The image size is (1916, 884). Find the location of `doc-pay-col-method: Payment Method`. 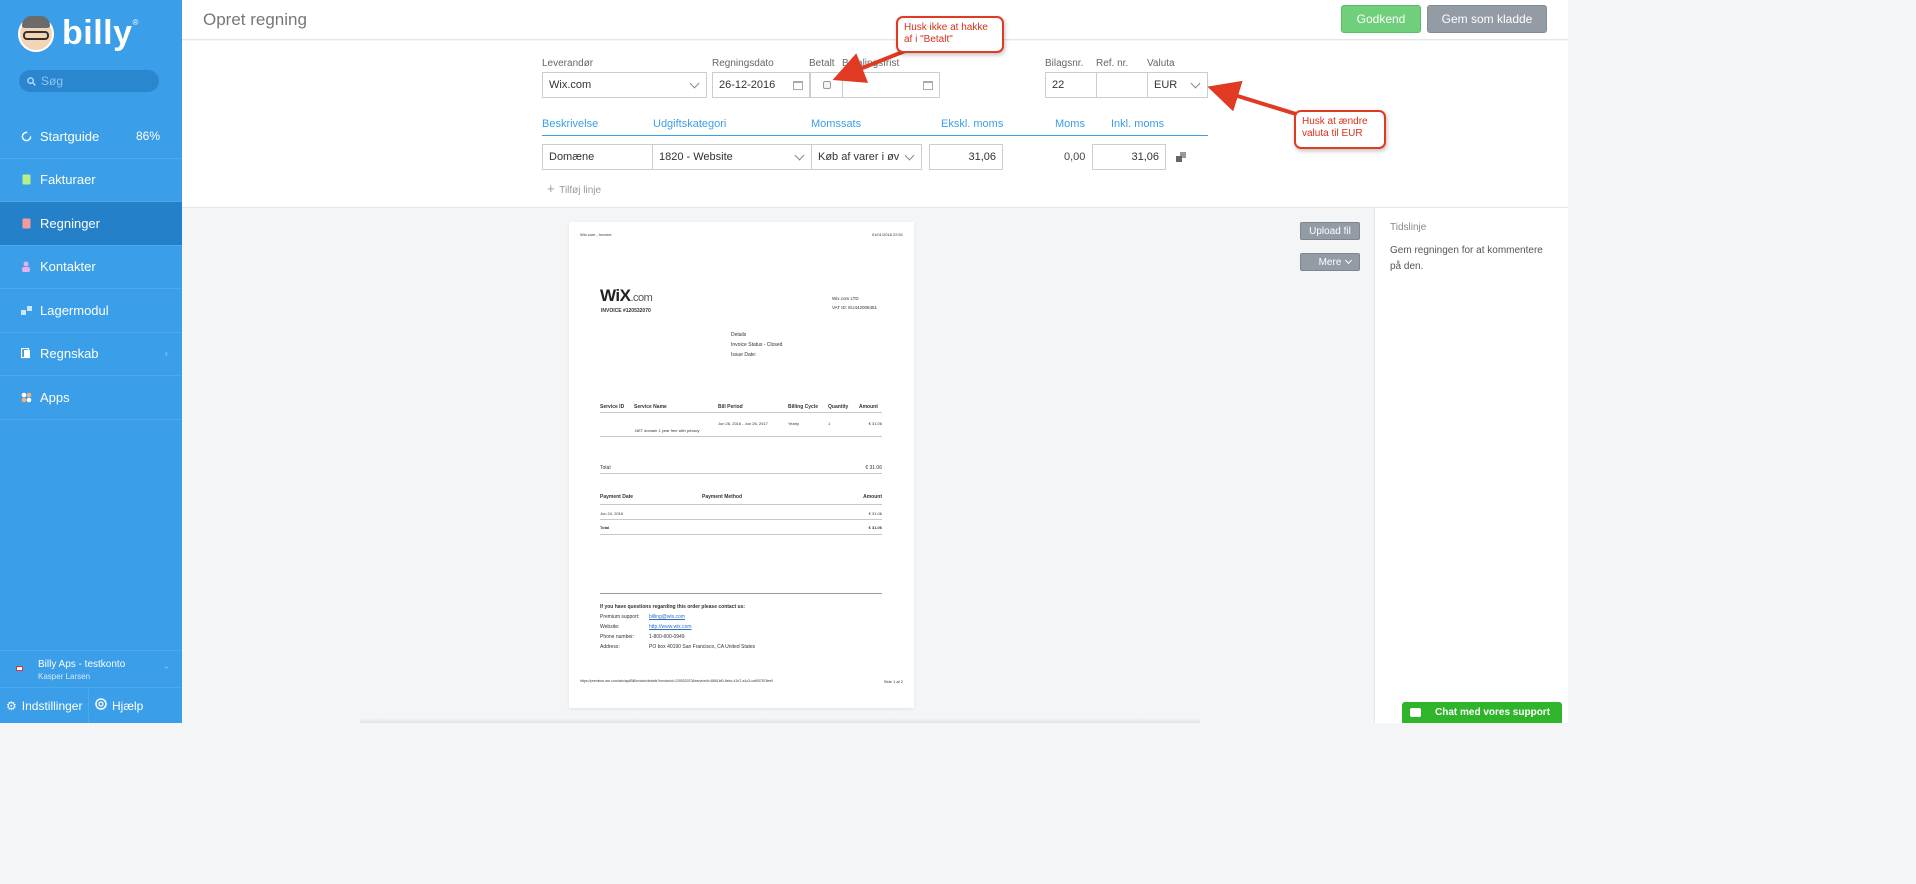

doc-pay-col-method: Payment Method is located at coordinates (722, 497).